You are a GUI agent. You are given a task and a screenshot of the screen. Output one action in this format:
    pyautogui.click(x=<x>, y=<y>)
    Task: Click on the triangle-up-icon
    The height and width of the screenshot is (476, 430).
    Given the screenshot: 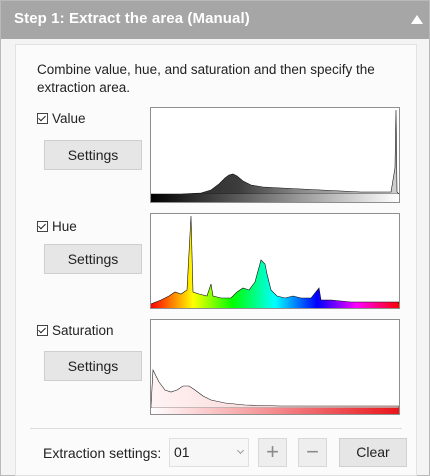 What is the action you would take?
    pyautogui.click(x=417, y=19)
    